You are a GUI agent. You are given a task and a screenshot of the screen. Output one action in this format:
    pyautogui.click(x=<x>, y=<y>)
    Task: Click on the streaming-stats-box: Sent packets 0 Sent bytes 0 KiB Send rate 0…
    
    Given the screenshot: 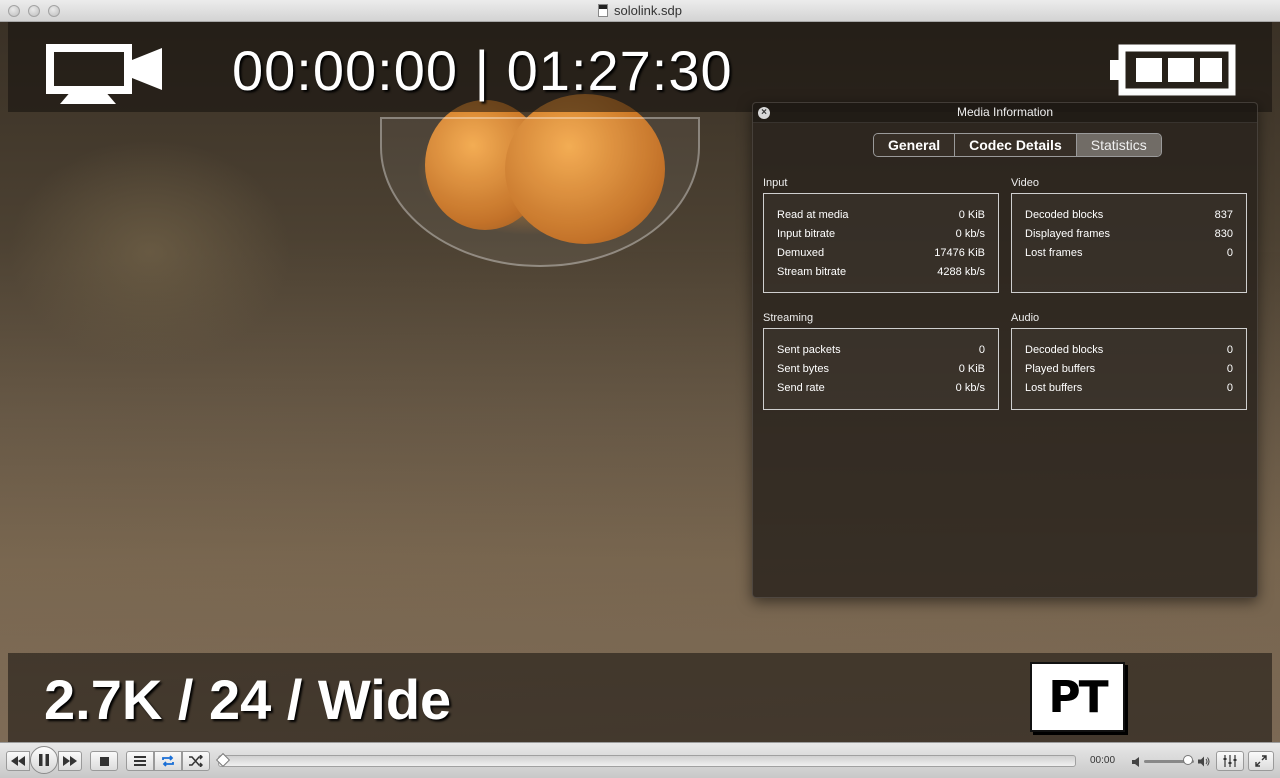 What is the action you would take?
    pyautogui.click(x=881, y=369)
    